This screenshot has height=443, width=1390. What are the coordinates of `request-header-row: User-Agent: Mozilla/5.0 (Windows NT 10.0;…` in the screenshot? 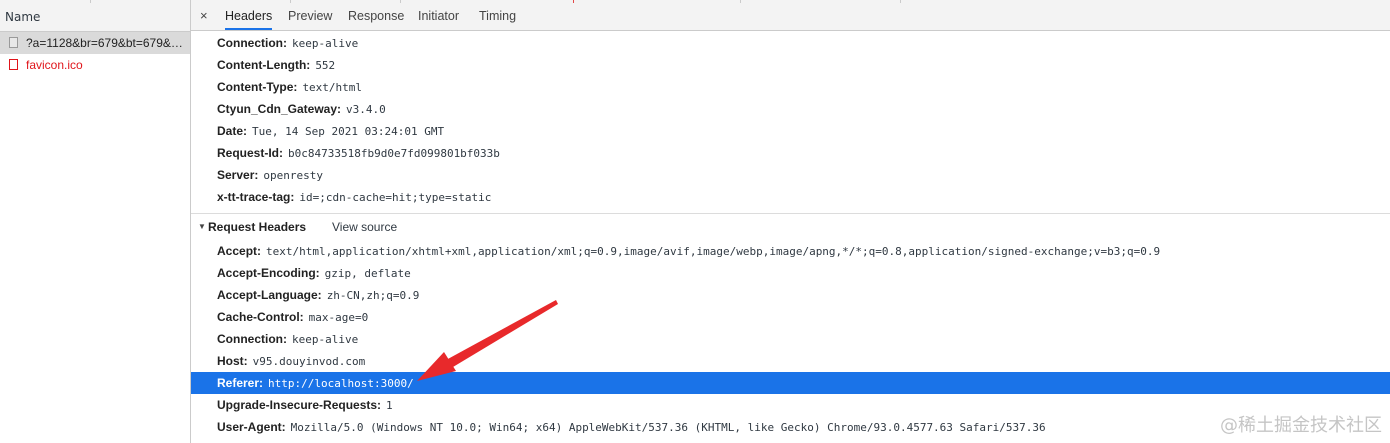 It's located at (631, 427).